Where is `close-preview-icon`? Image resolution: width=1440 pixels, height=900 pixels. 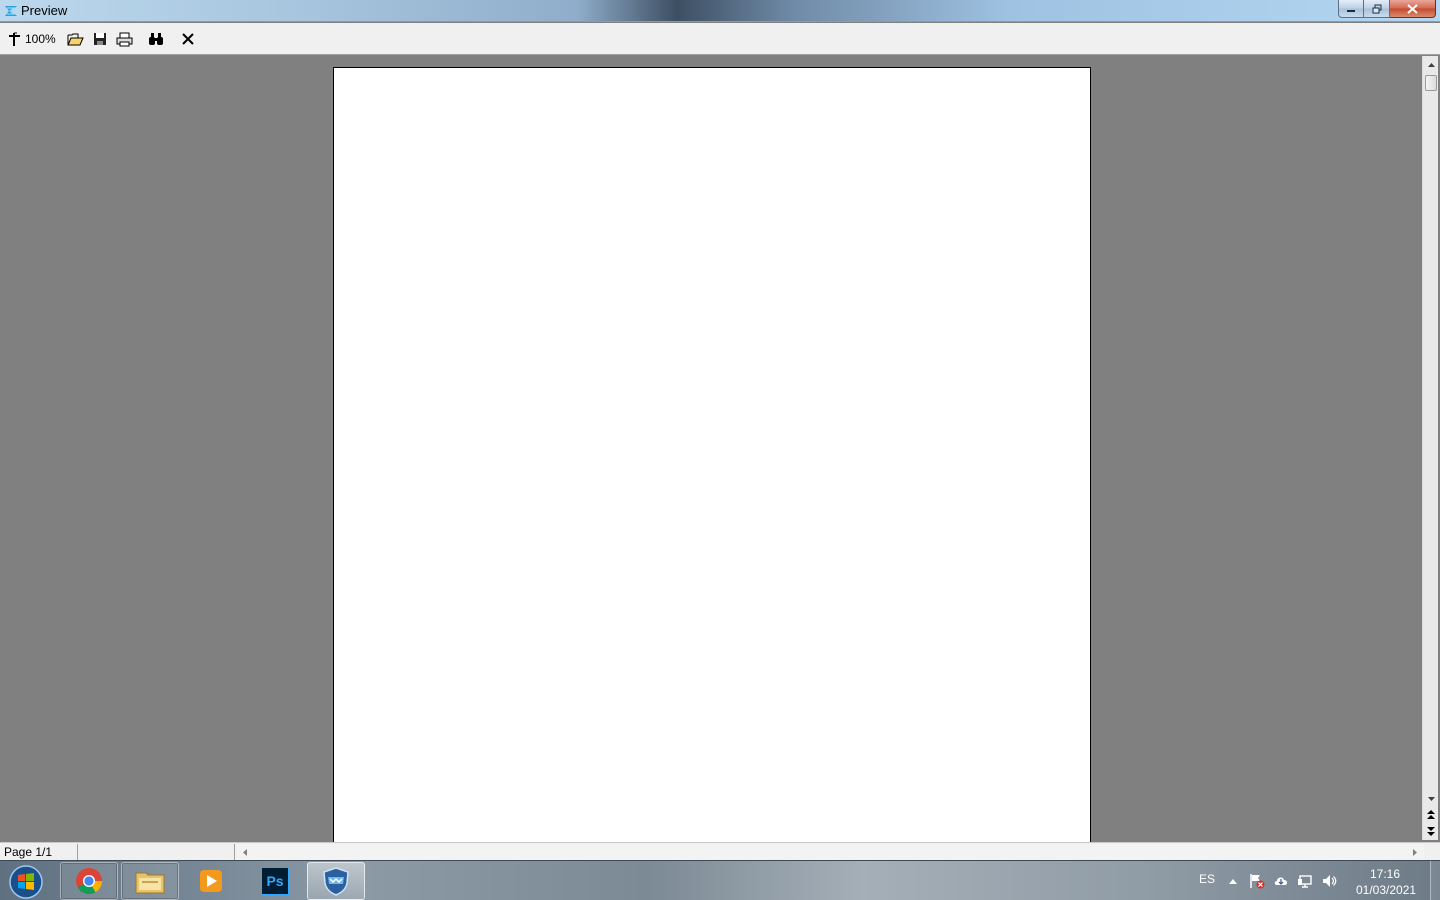 close-preview-icon is located at coordinates (188, 39).